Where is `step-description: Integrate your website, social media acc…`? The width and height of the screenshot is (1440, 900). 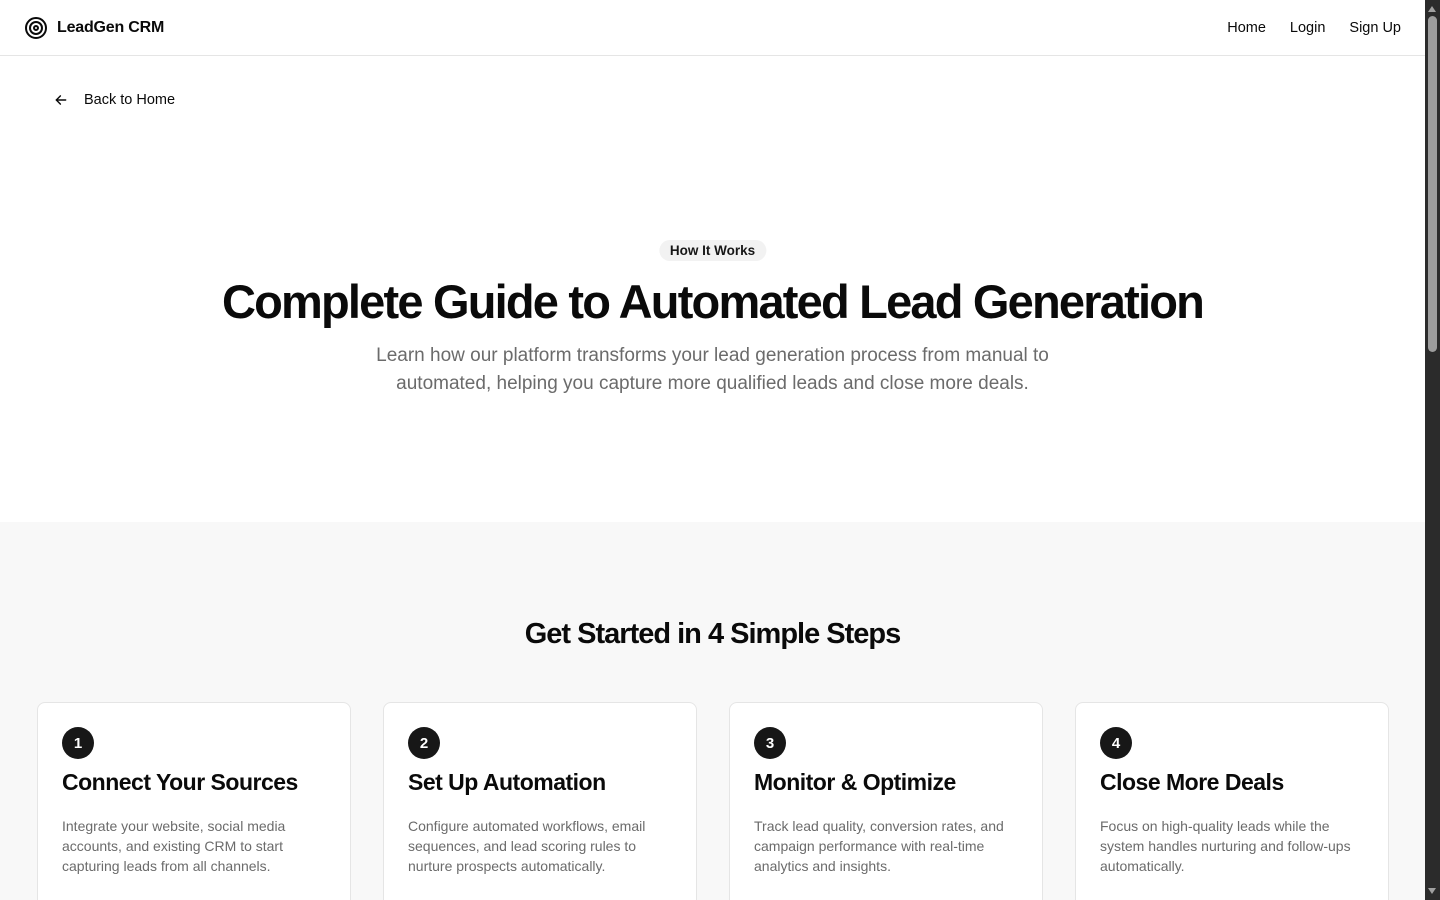 step-description: Integrate your website, social media acc… is located at coordinates (174, 846).